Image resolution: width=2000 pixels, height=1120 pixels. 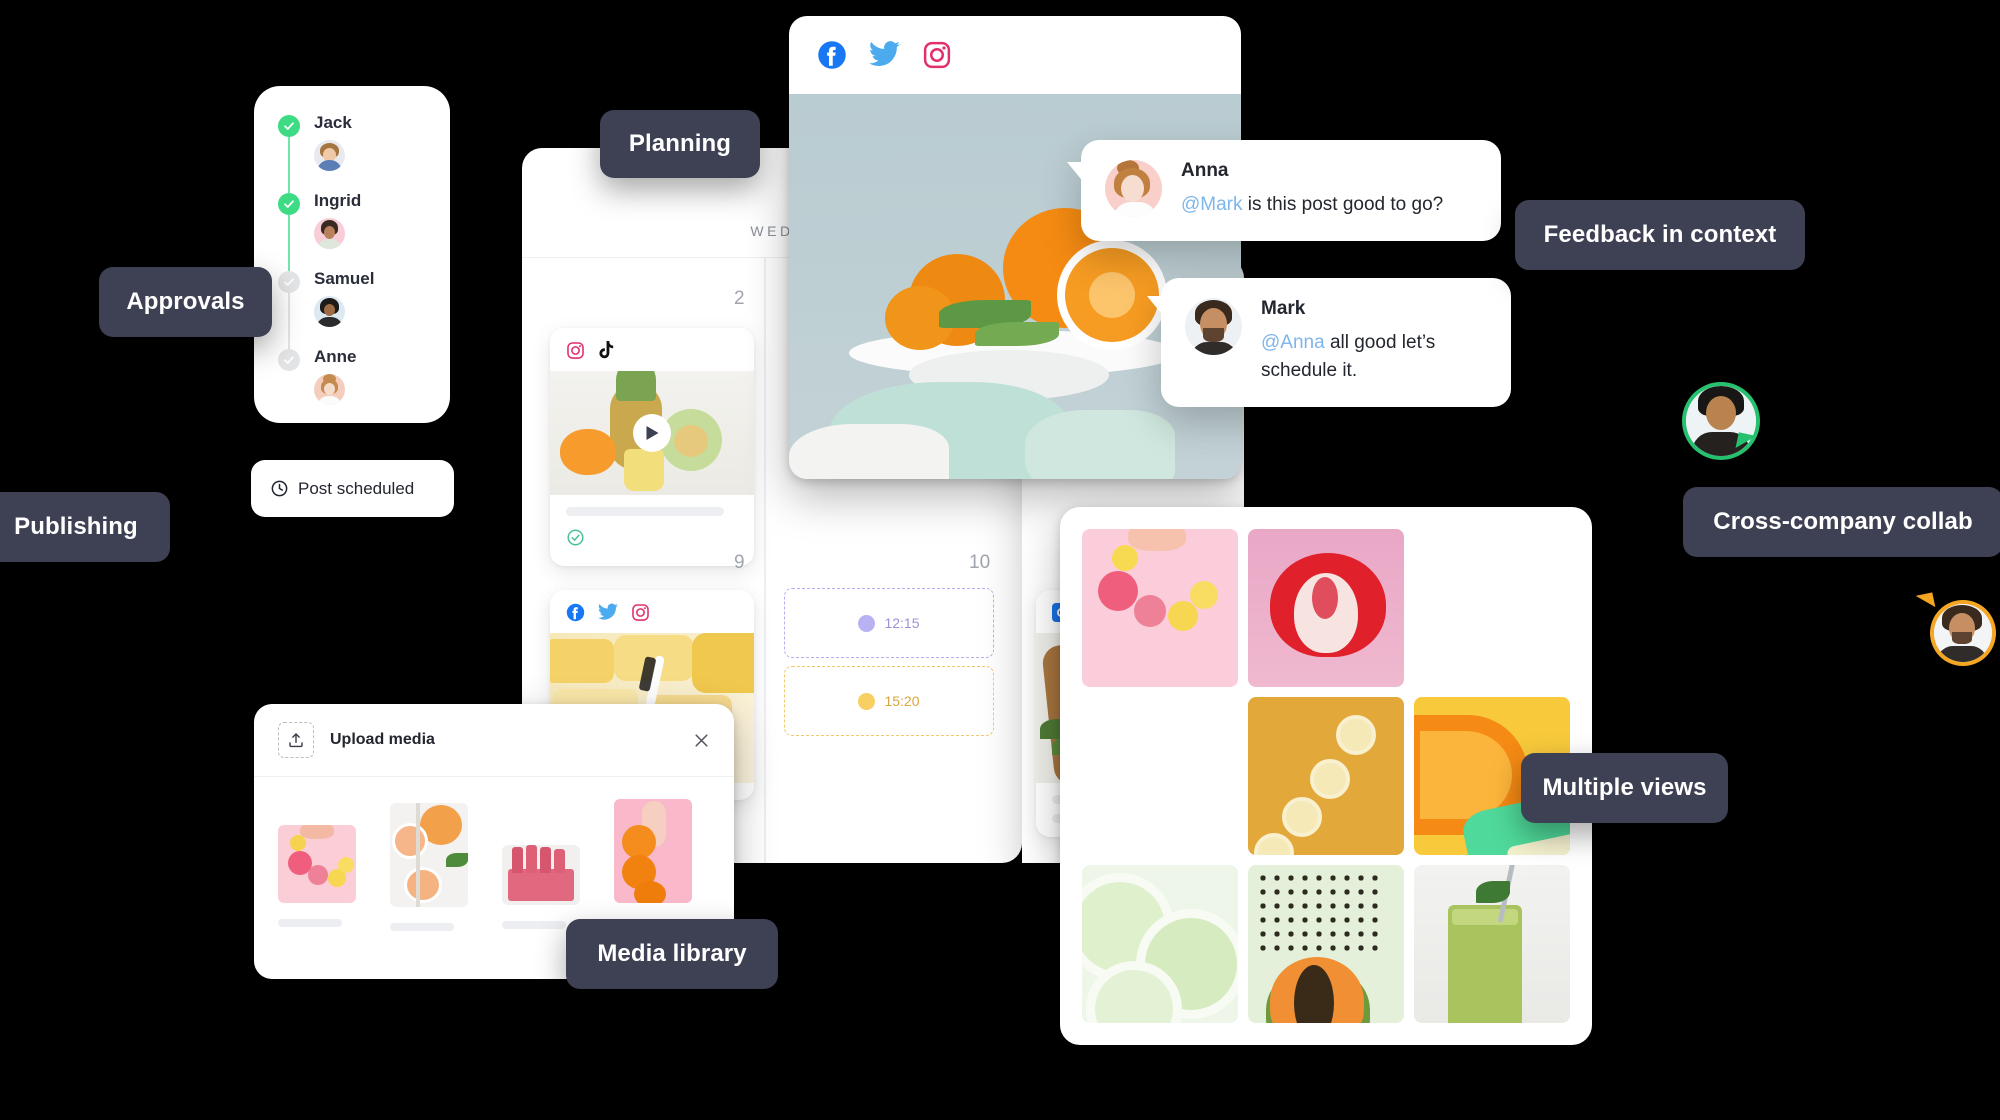 I want to click on comment-author: Anna, so click(x=1205, y=170).